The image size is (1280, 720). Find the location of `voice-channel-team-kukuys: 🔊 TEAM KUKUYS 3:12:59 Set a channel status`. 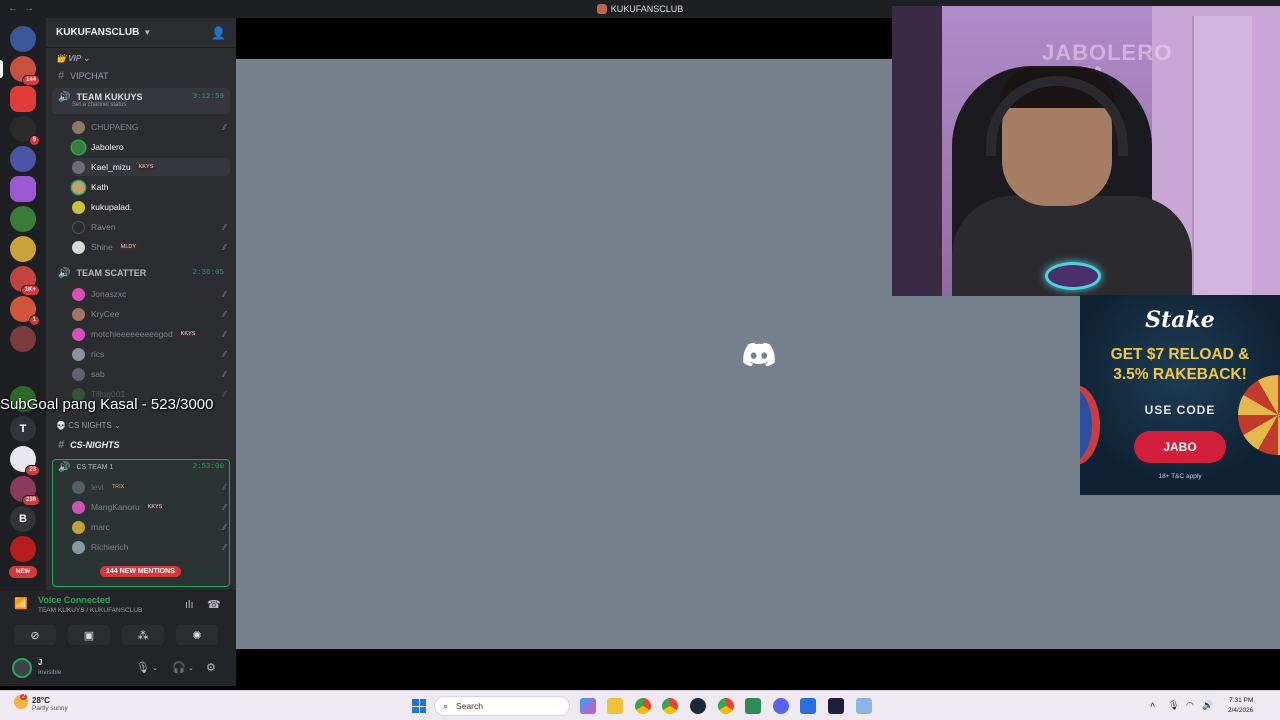

voice-channel-team-kukuys: 🔊 TEAM KUKUYS 3:12:59 Set a channel status is located at coordinates (141, 101).